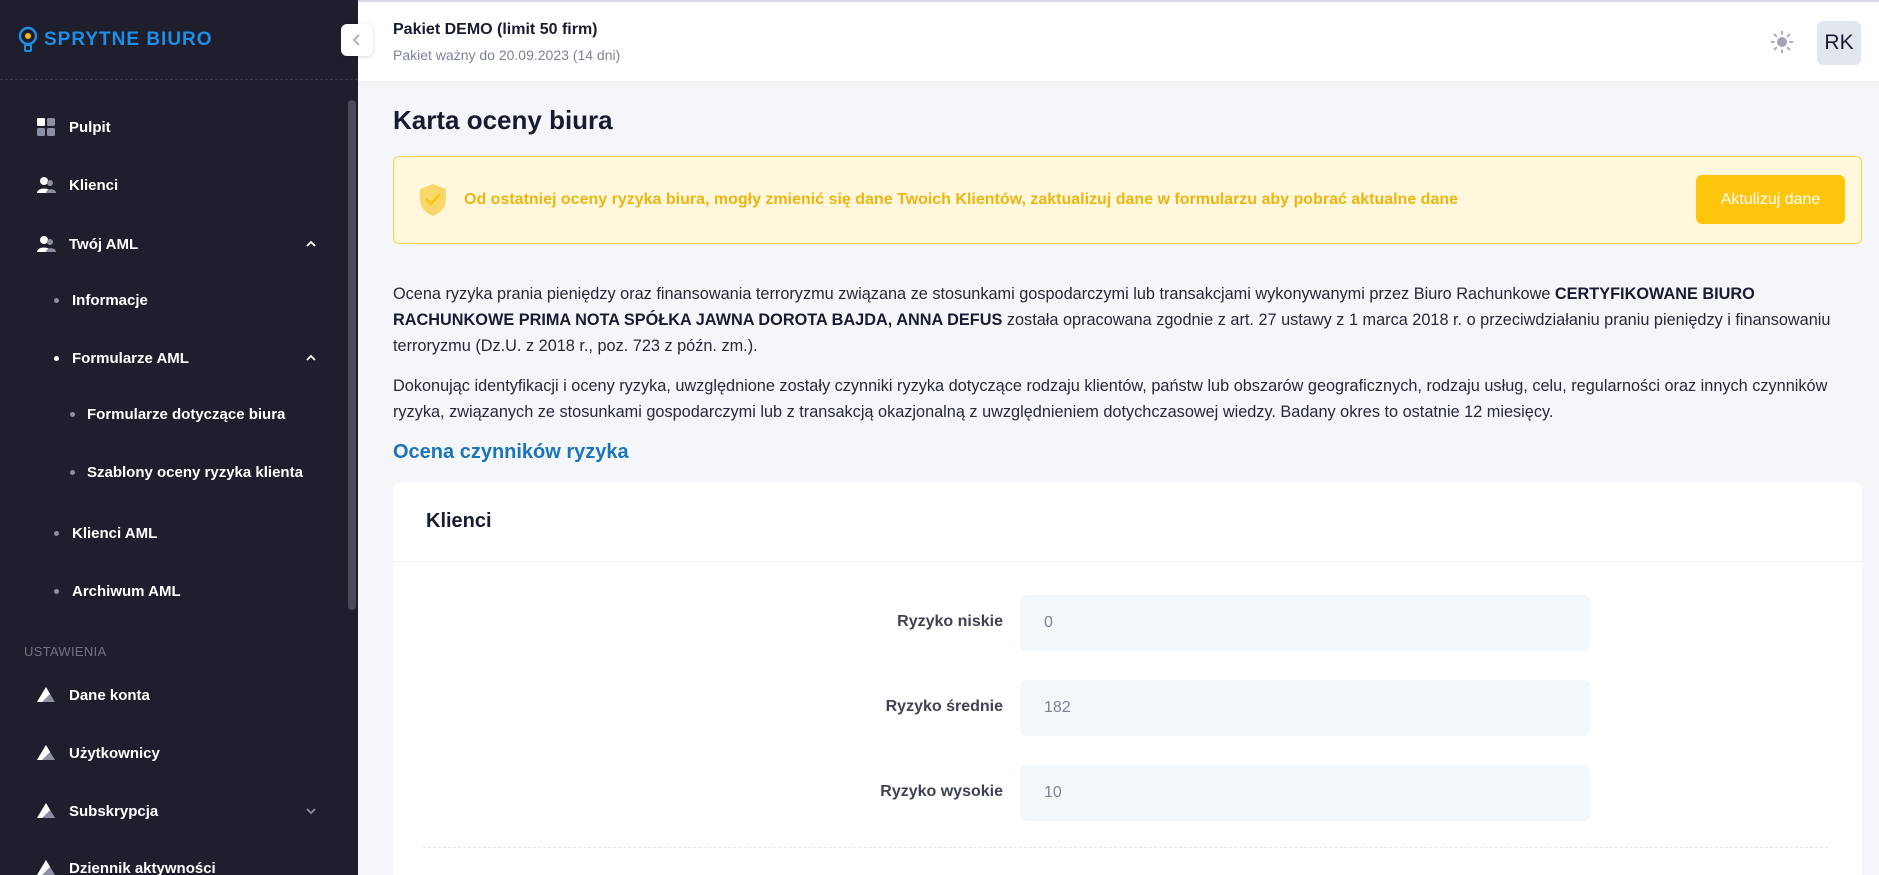  Describe the element at coordinates (104, 244) in the screenshot. I see `sidebar-item-label: Twój AML` at that location.